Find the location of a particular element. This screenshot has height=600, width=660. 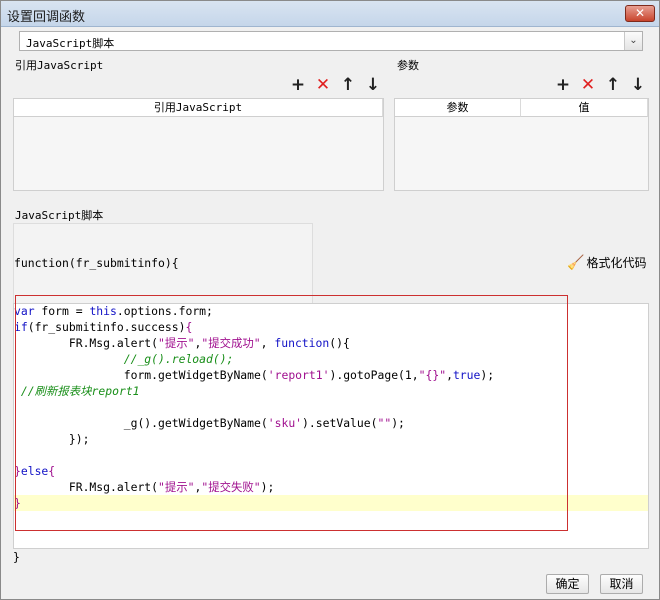

referenced-js-label: 引用JavaScript is located at coordinates (59, 65).